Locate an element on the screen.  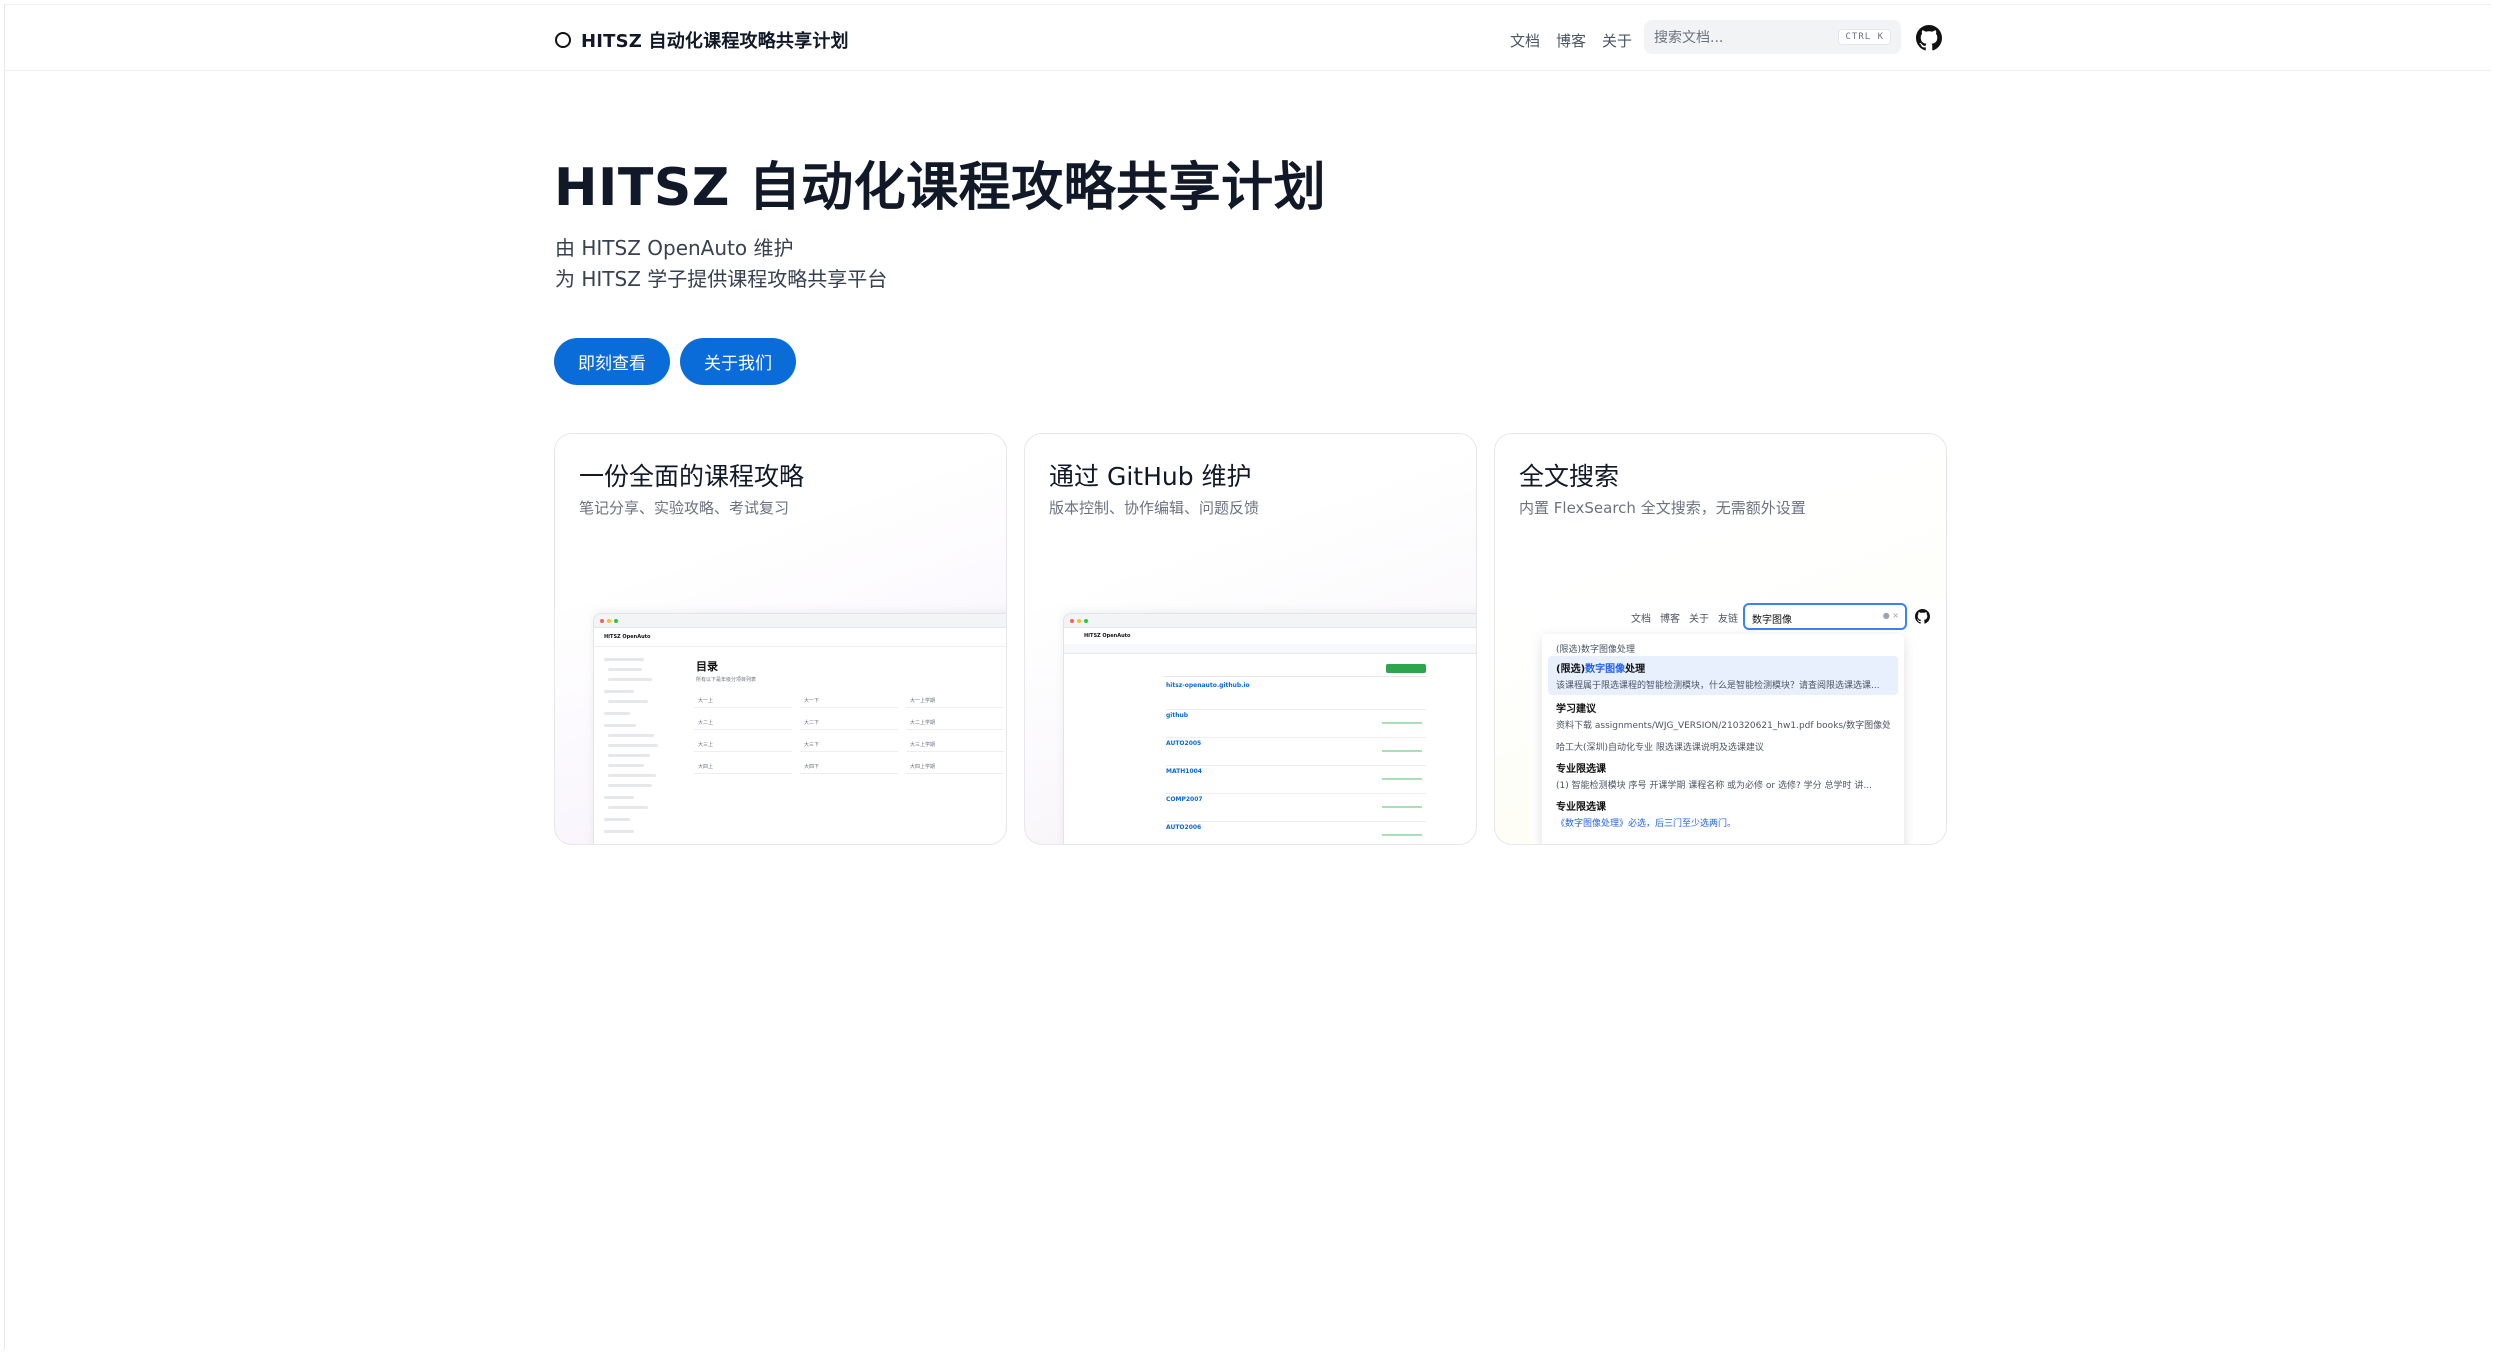
grid-item: 大二上学期 is located at coordinates (955, 723).